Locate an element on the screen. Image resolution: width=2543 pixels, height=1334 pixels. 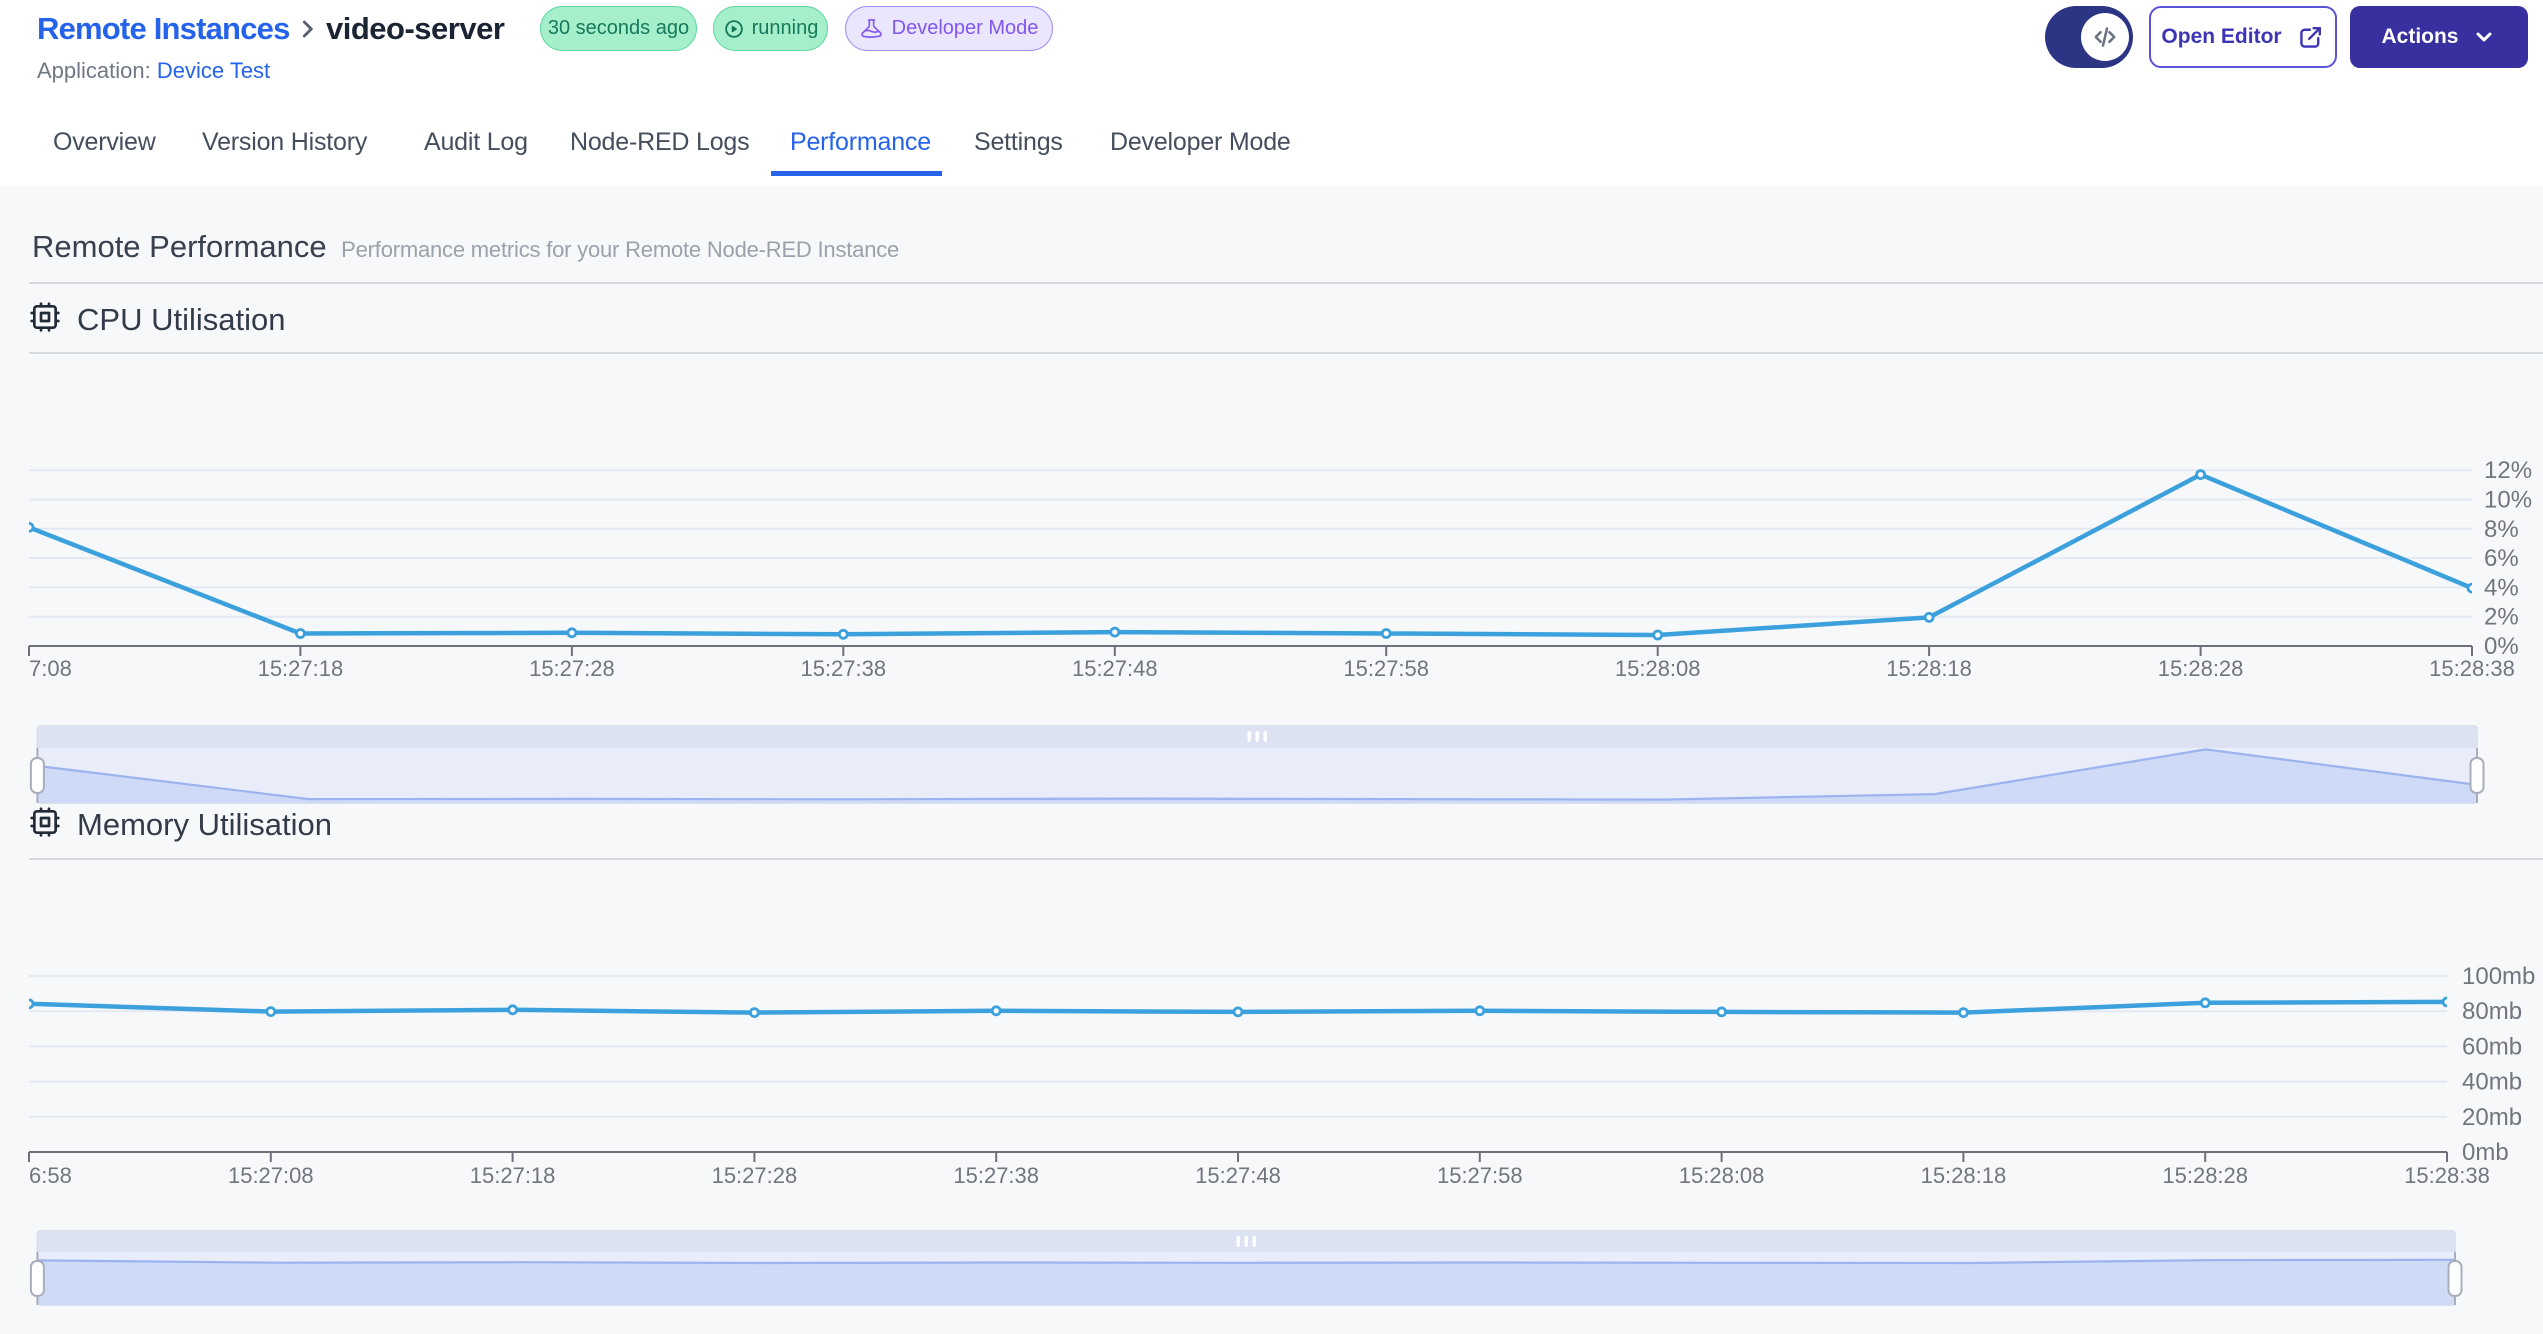
svg-text: 80mb is located at coordinates (2492, 1011).